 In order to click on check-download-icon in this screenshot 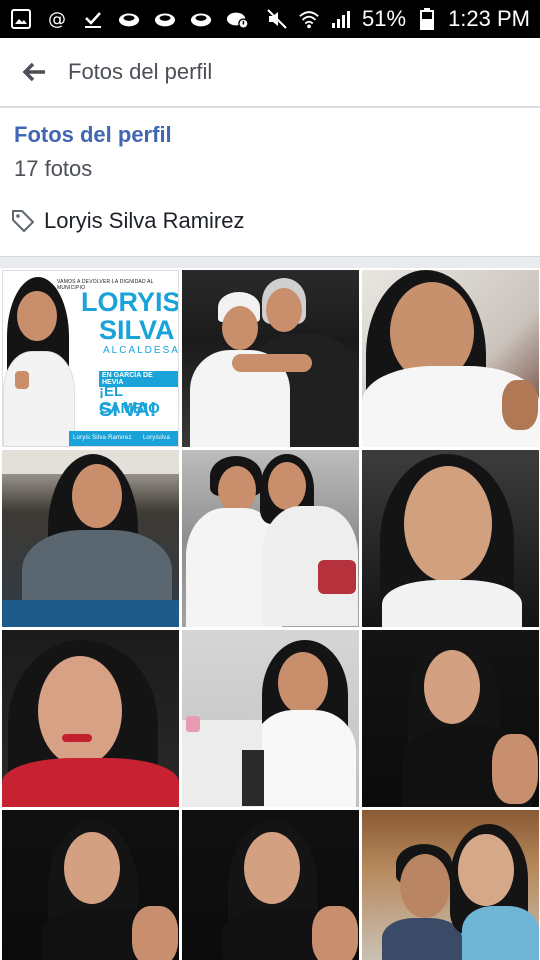, I will do `click(93, 19)`.